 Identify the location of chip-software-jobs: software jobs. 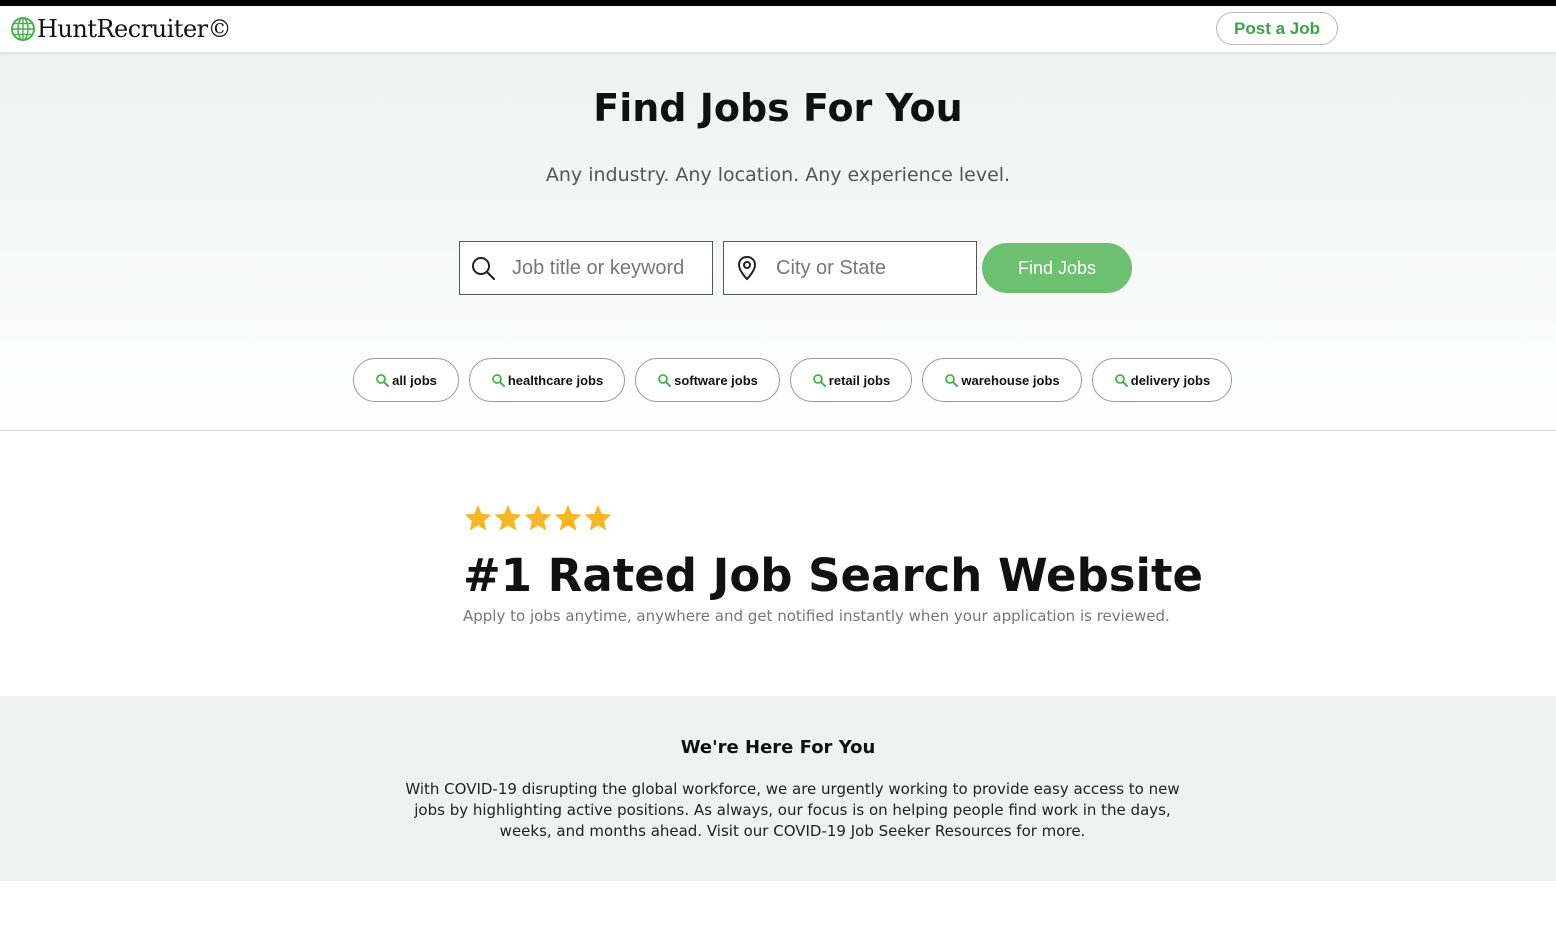
(707, 380).